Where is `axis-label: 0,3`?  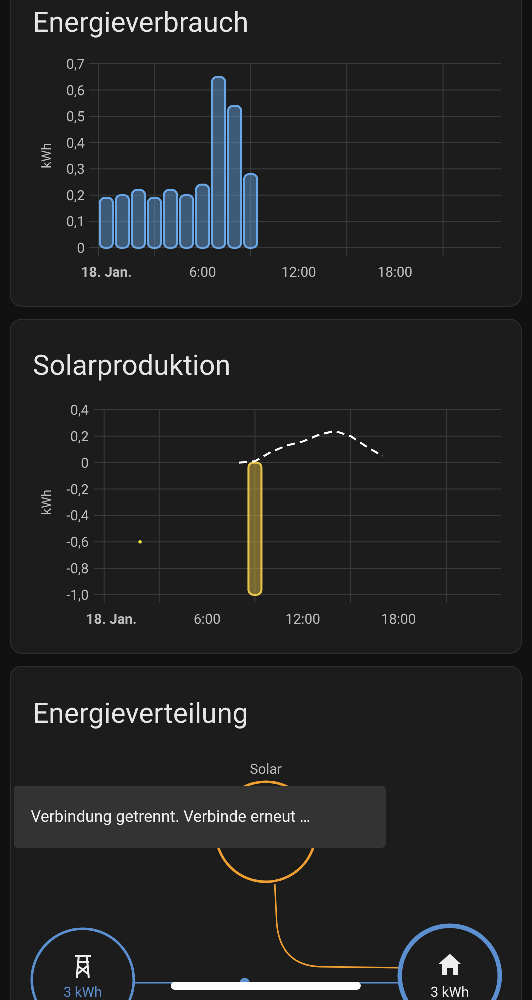 axis-label: 0,3 is located at coordinates (75, 170).